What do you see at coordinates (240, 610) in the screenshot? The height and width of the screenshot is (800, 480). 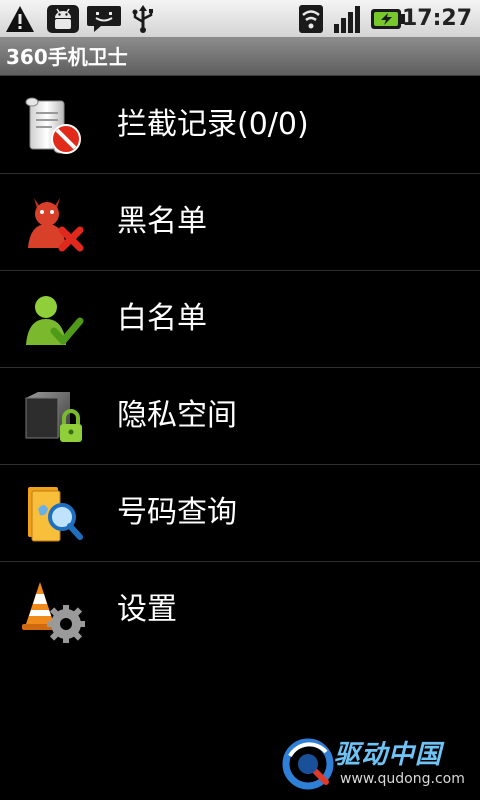 I see `menu-item-settings: 设置` at bounding box center [240, 610].